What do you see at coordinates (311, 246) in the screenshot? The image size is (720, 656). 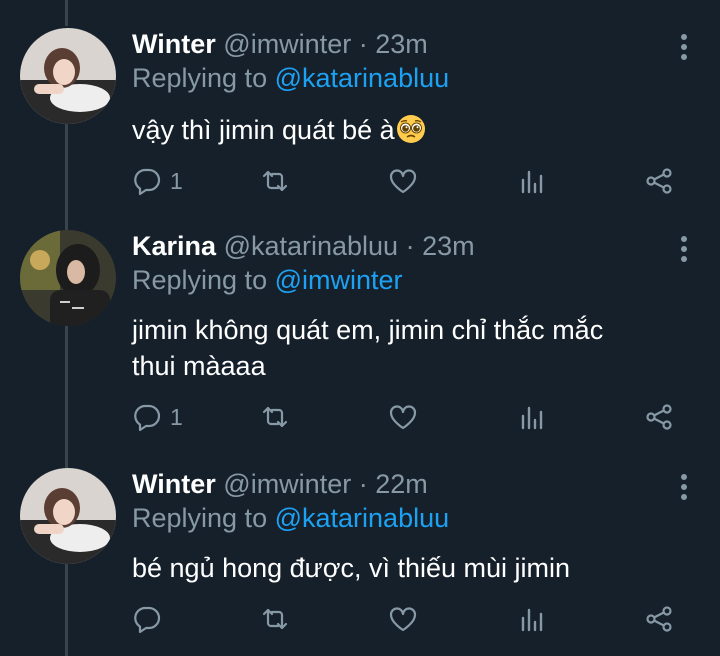 I see `handle: @katarinabluu` at bounding box center [311, 246].